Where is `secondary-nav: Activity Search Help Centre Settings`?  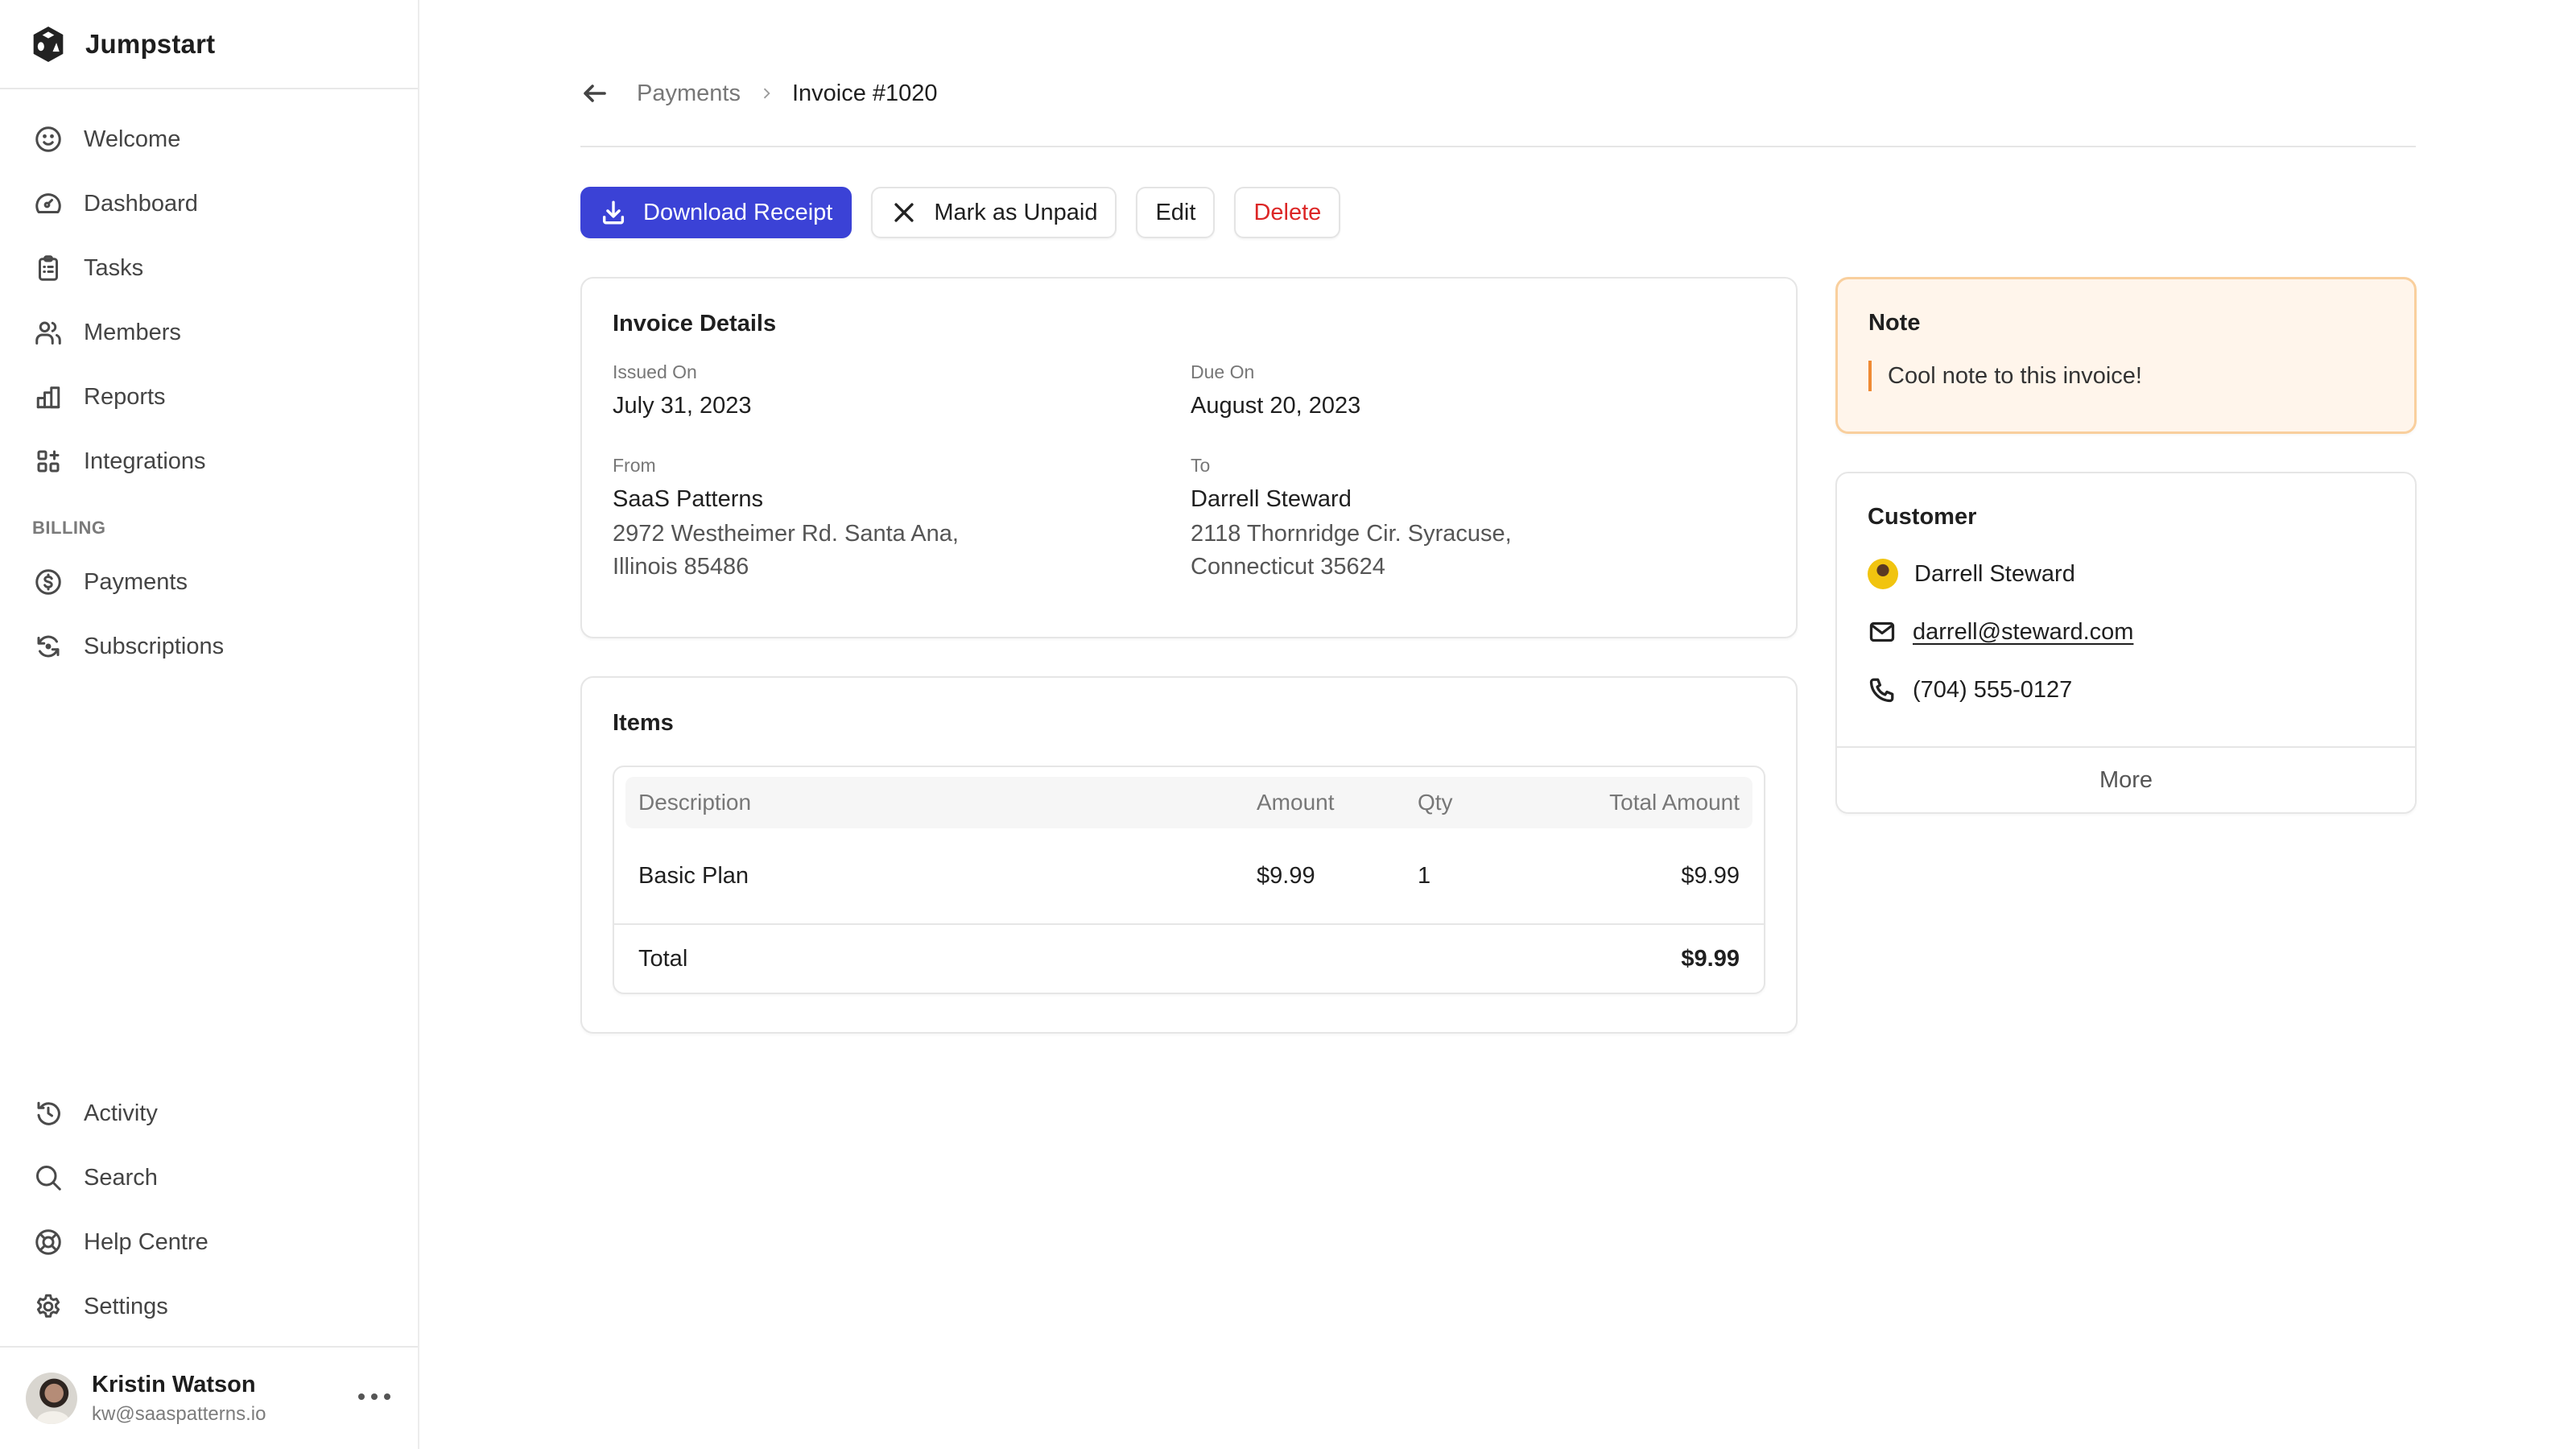 secondary-nav: Activity Search Help Centre Settings is located at coordinates (209, 1210).